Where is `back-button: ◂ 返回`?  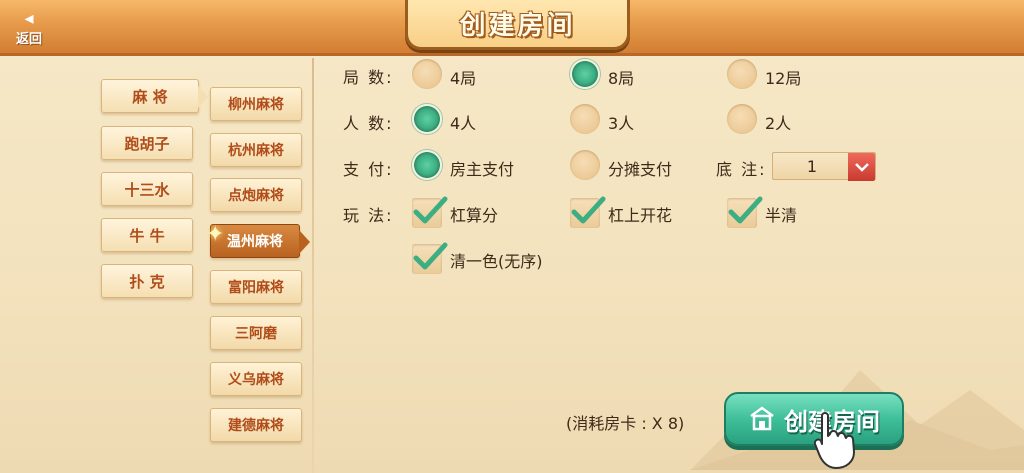 back-button: ◂ 返回 is located at coordinates (29, 28).